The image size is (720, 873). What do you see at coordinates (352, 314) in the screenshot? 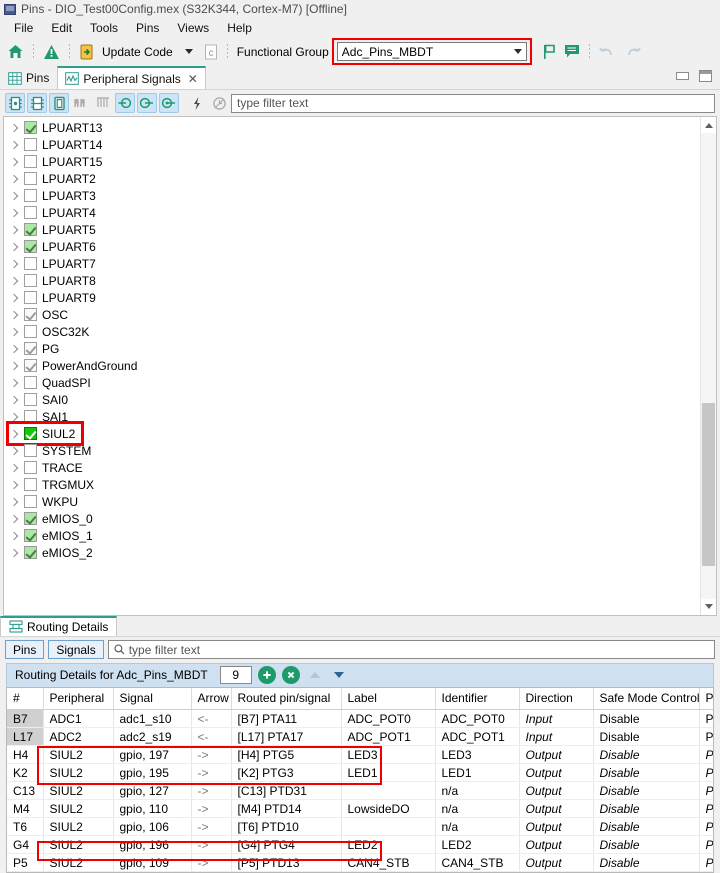
I see `tree-item-osc: OSC` at bounding box center [352, 314].